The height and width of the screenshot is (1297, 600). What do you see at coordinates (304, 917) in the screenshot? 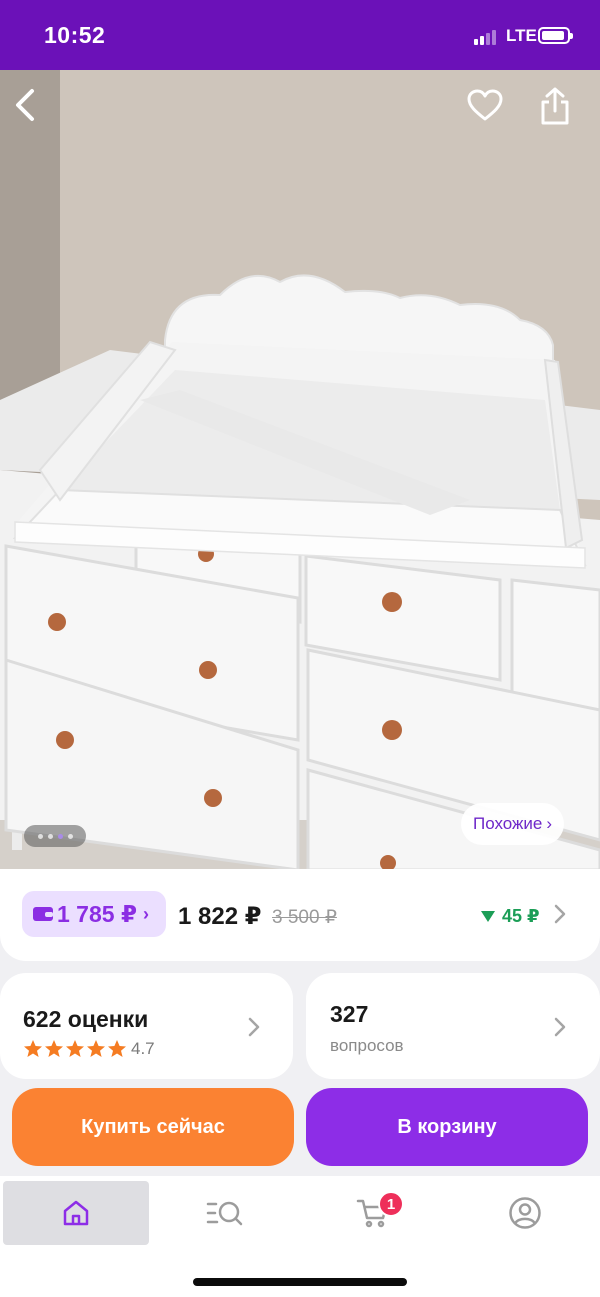
I see `old-price: 3 500 ₽` at bounding box center [304, 917].